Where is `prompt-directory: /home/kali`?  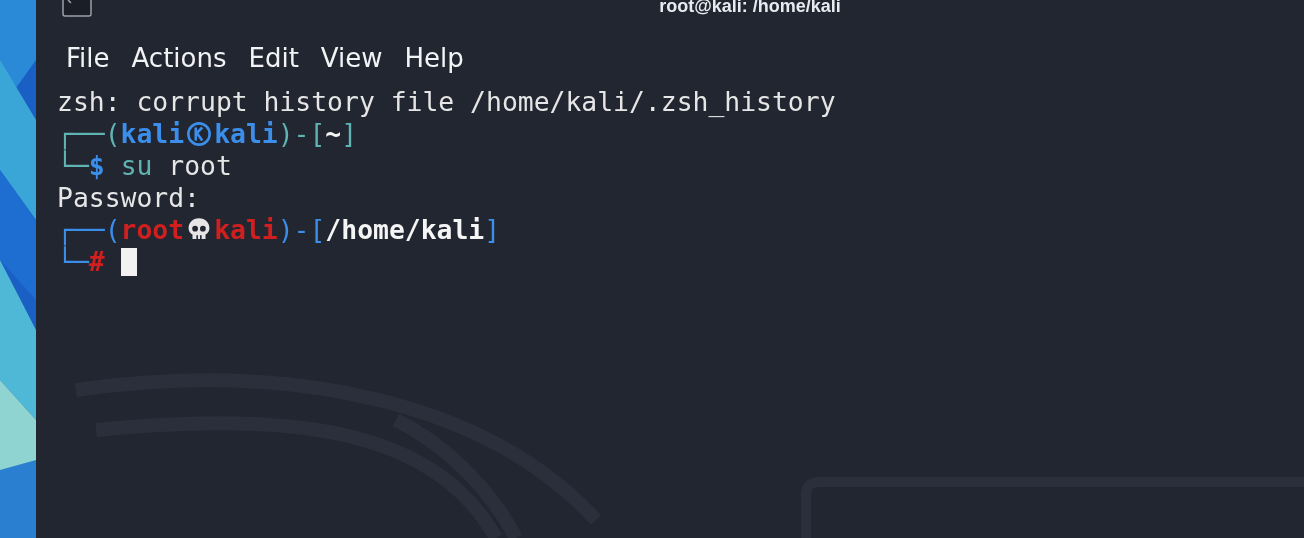 prompt-directory: /home/kali is located at coordinates (405, 230).